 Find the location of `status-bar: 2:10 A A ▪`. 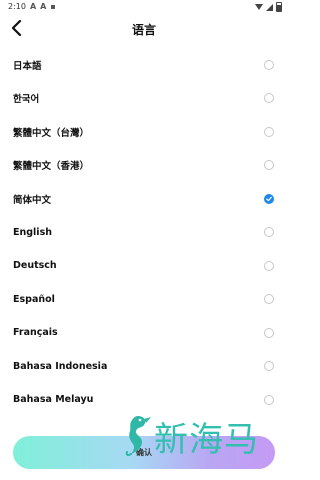

status-bar: 2:10 A A ▪ is located at coordinates (144, 7).